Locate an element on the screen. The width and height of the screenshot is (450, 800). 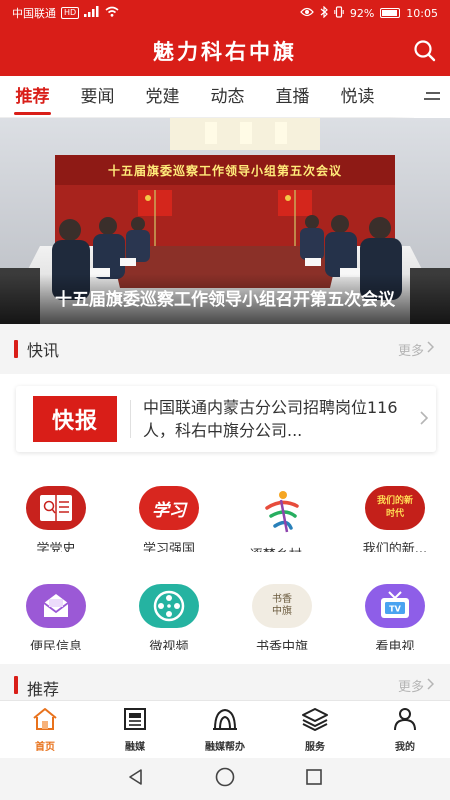
nav-services-label: 服务 is located at coordinates (315, 747).